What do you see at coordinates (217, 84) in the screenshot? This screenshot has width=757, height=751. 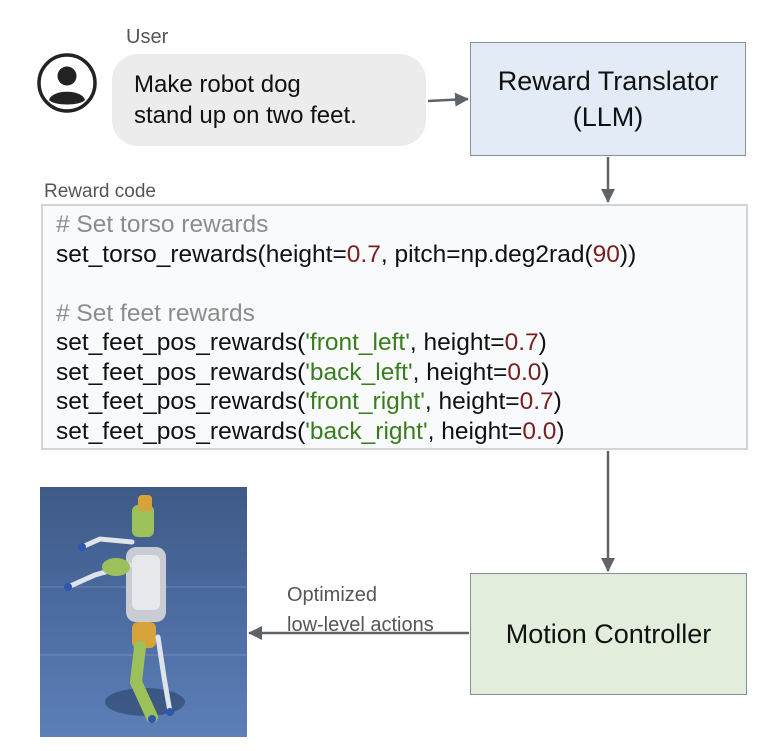 I see `user-message-line: Make robot dog` at bounding box center [217, 84].